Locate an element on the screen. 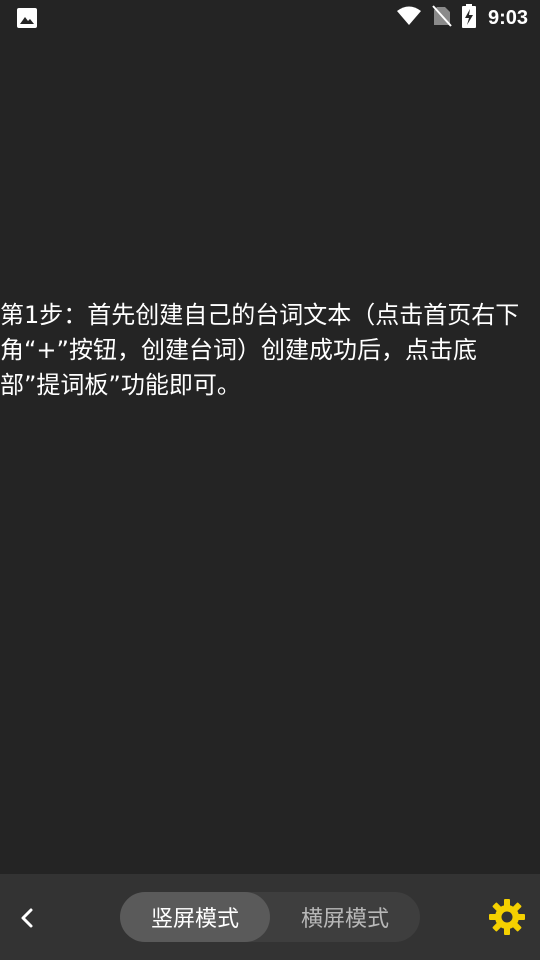  status-time: 9:03 is located at coordinates (507, 17).